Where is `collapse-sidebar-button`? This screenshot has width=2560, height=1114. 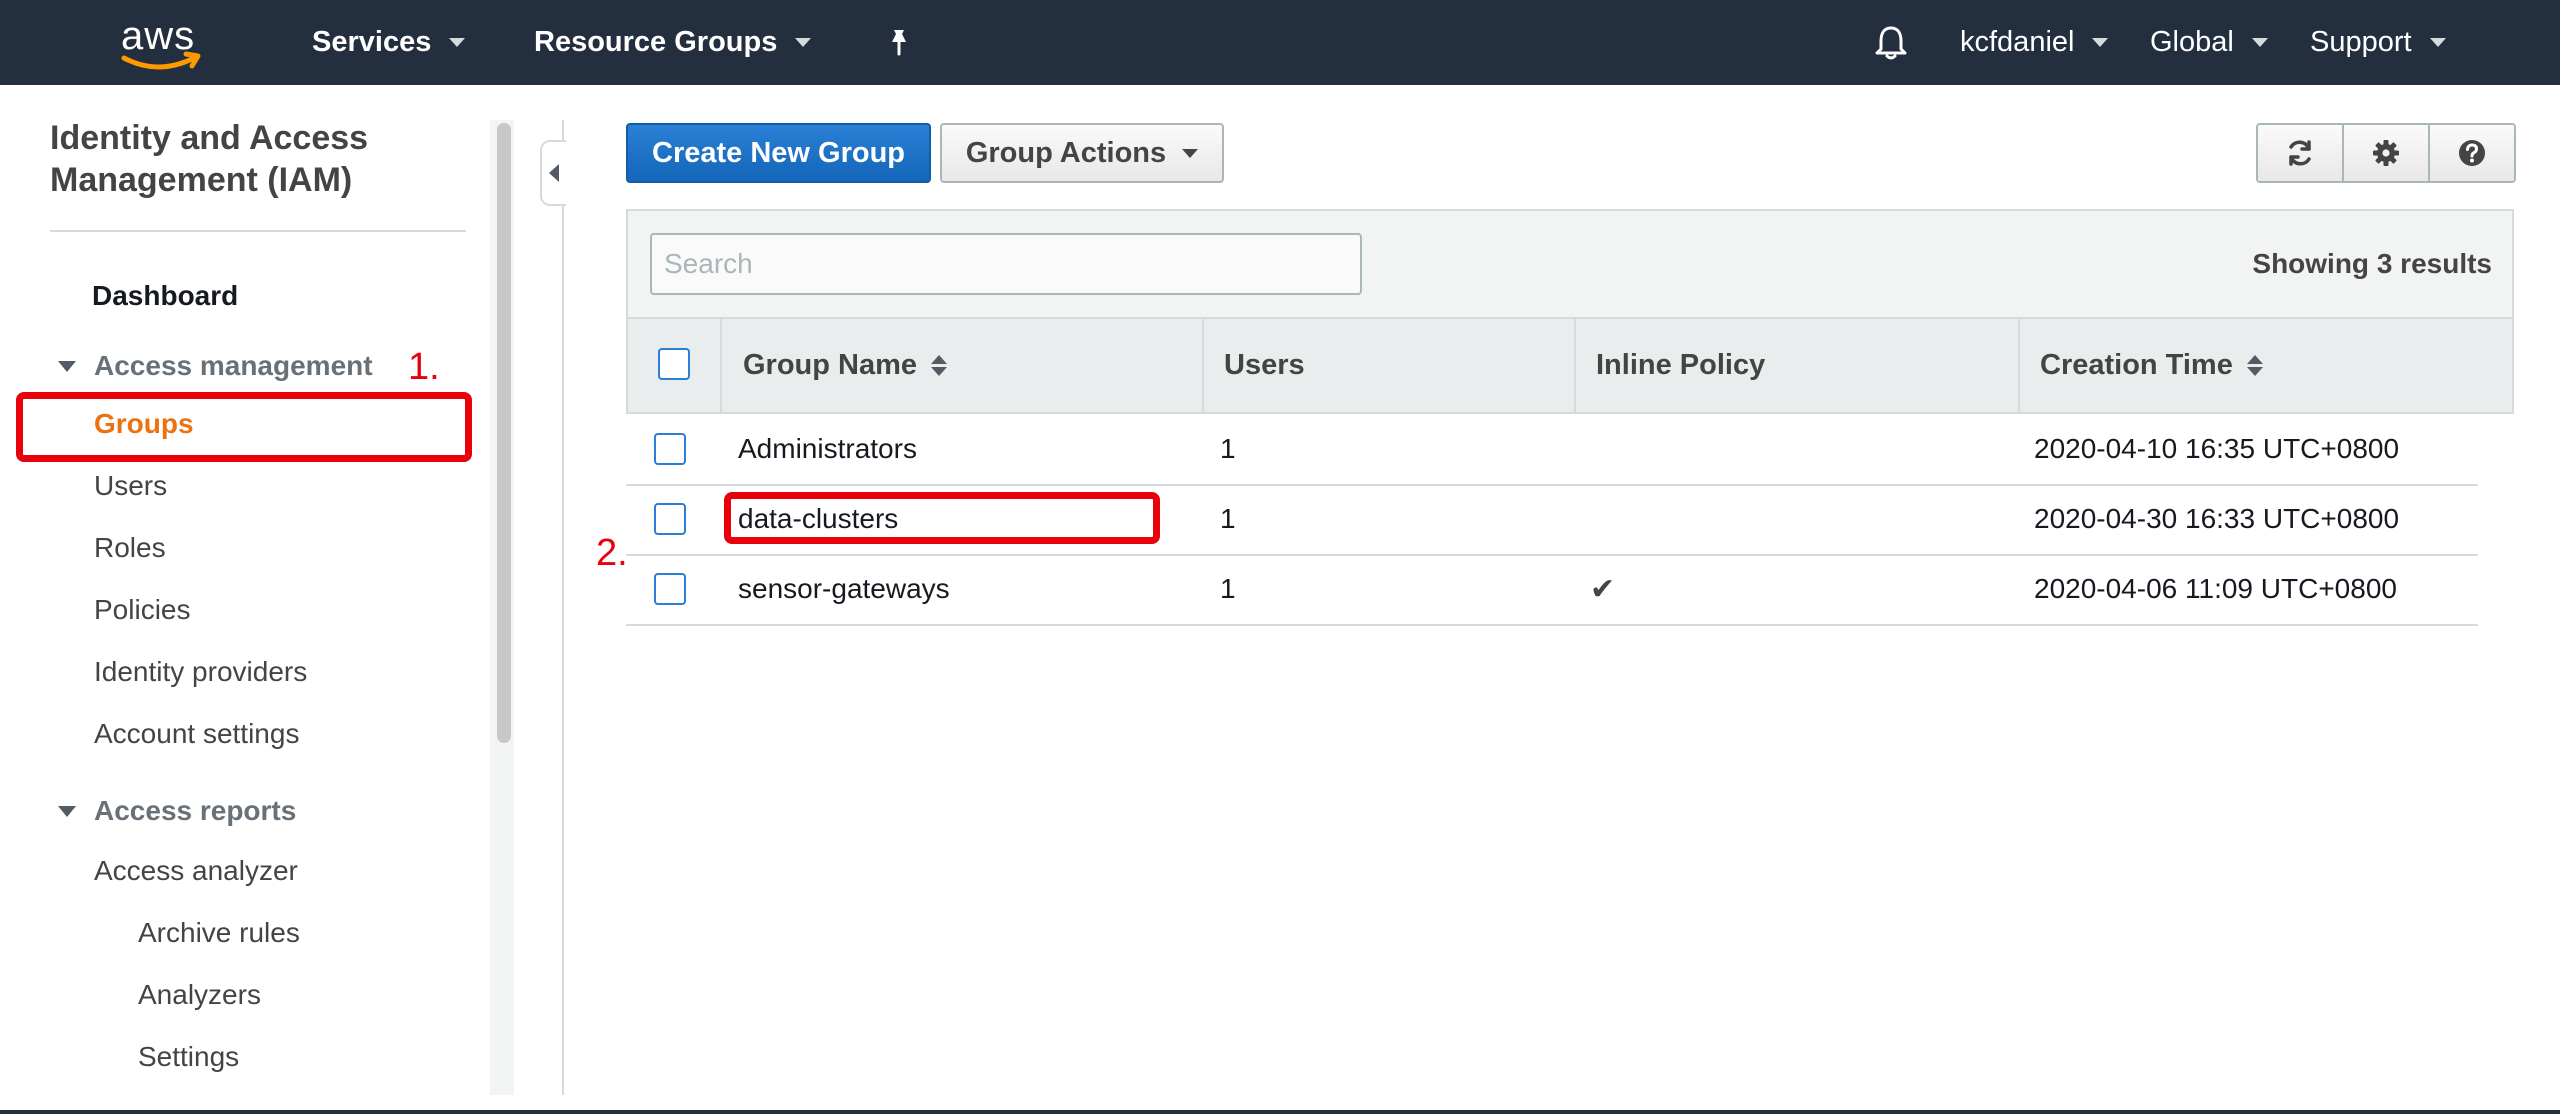
collapse-sidebar-button is located at coordinates (553, 173).